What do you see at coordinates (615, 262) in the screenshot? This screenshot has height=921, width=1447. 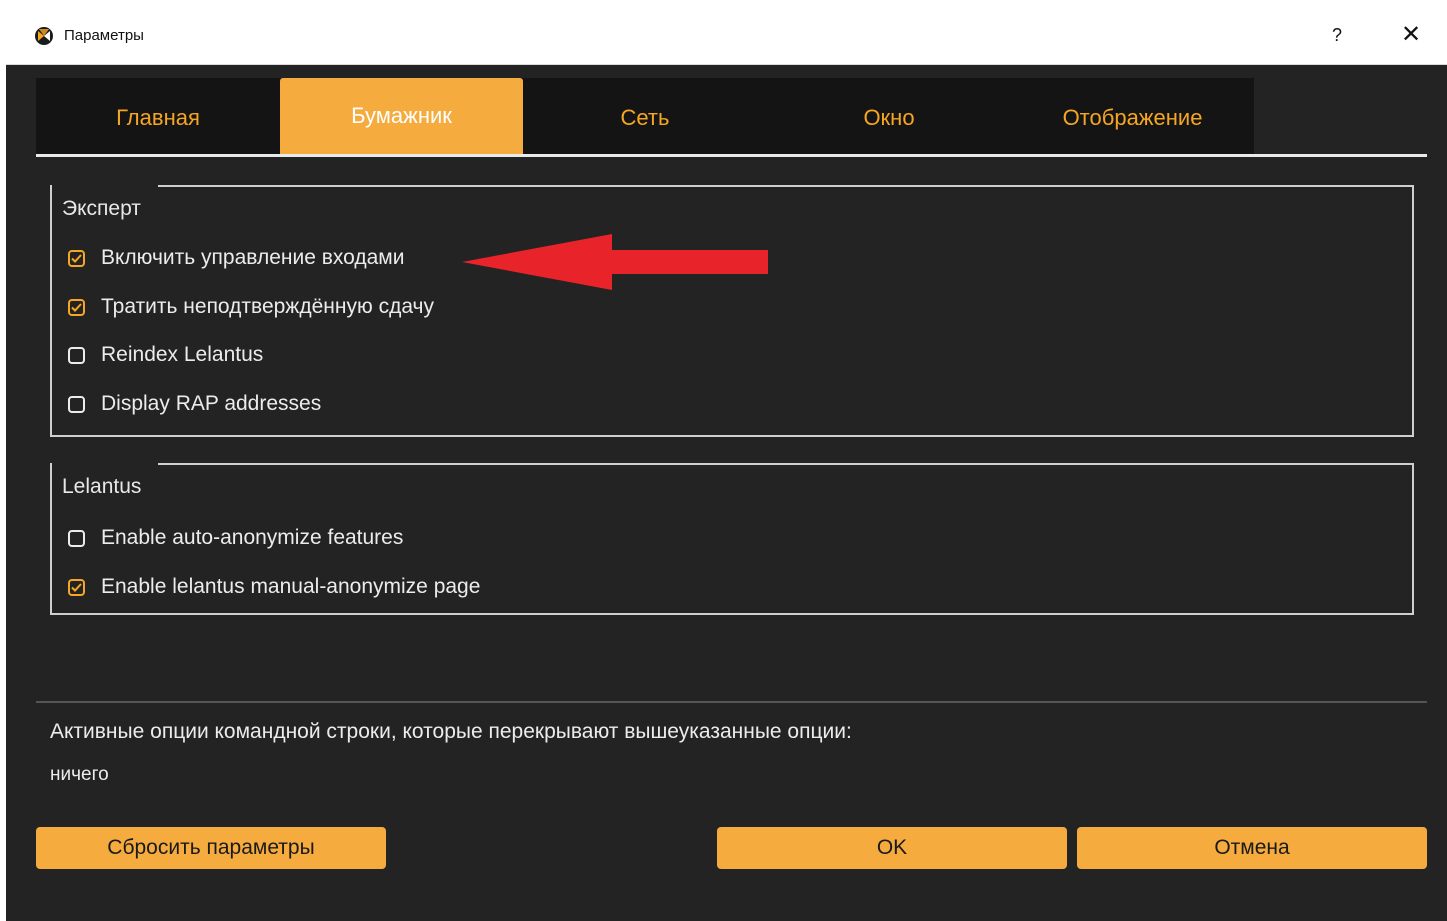 I see `annotation-arrow-icon` at bounding box center [615, 262].